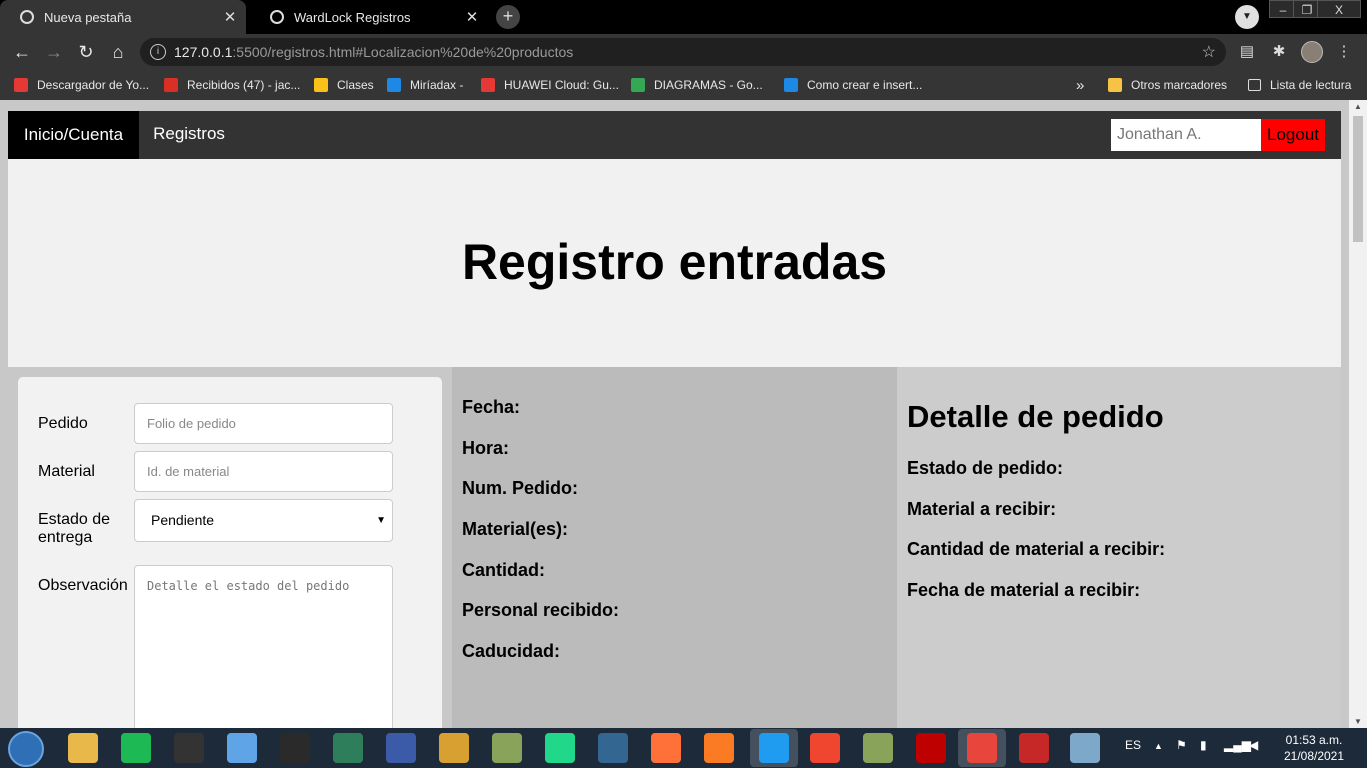  I want to click on field-hora: Hora:, so click(486, 448).